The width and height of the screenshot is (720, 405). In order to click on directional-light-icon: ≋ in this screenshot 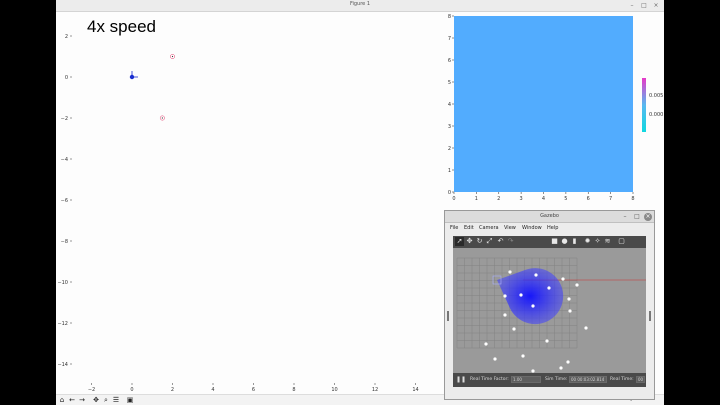, I will do `click(607, 241)`.